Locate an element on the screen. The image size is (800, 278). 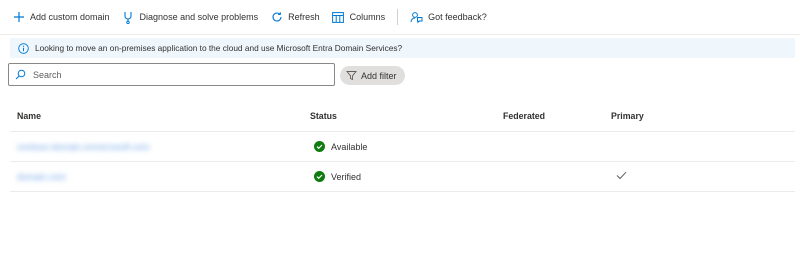
columns-button: Columns is located at coordinates (359, 17).